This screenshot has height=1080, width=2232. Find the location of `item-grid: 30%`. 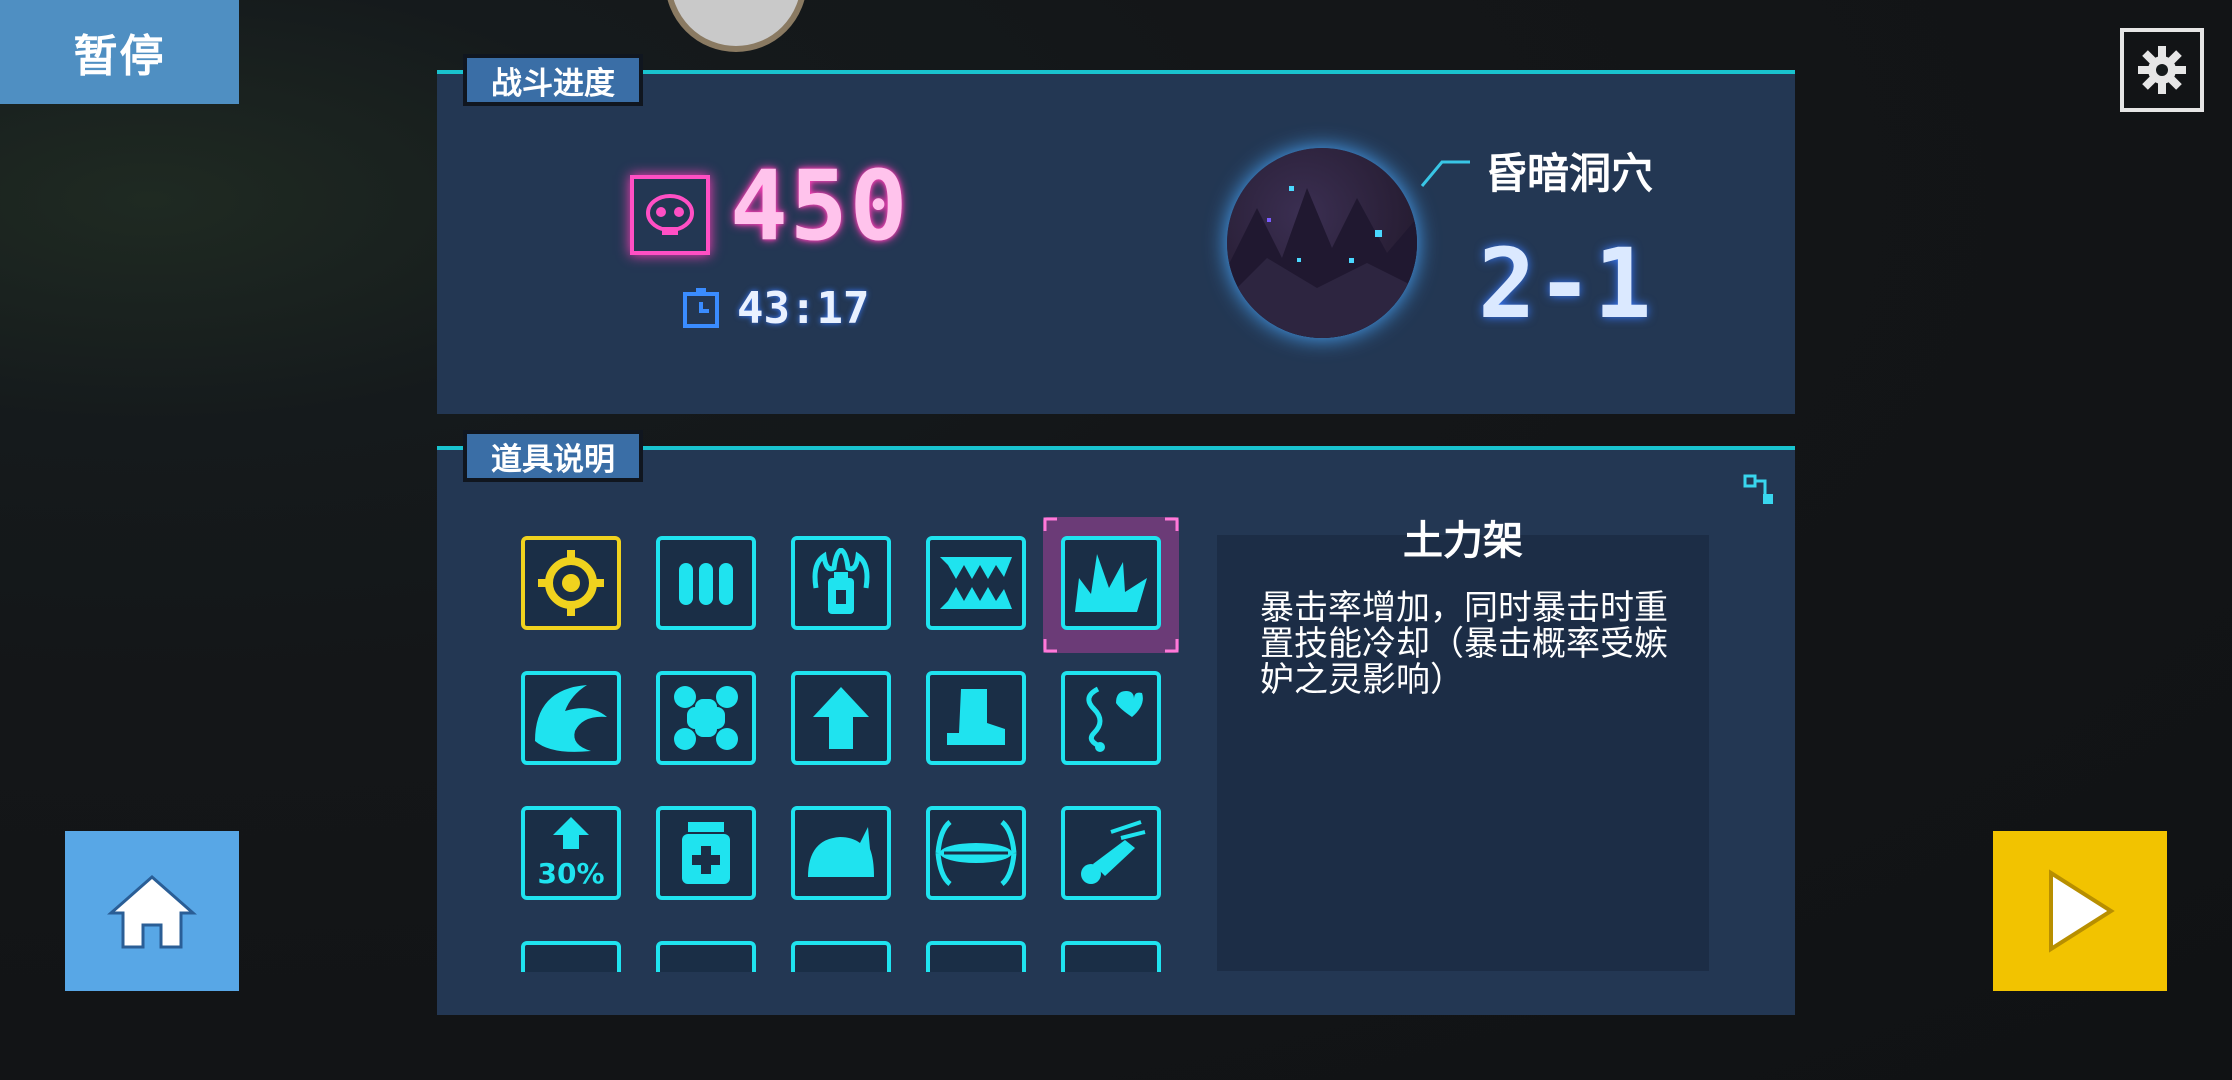

item-grid: 30% is located at coordinates (852, 743).